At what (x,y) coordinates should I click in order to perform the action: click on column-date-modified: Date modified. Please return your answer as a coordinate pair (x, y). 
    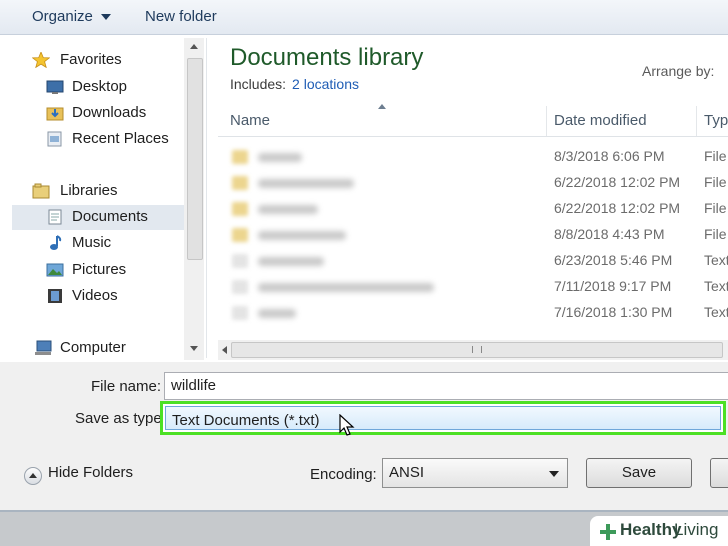
    Looking at the image, I should click on (600, 120).